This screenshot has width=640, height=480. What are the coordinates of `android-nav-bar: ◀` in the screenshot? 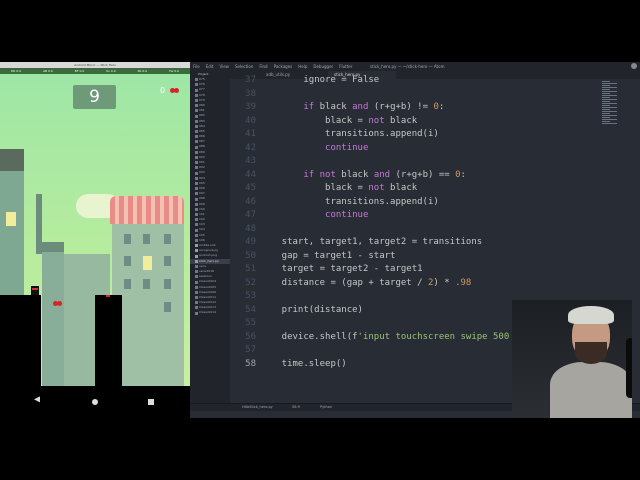 It's located at (95, 402).